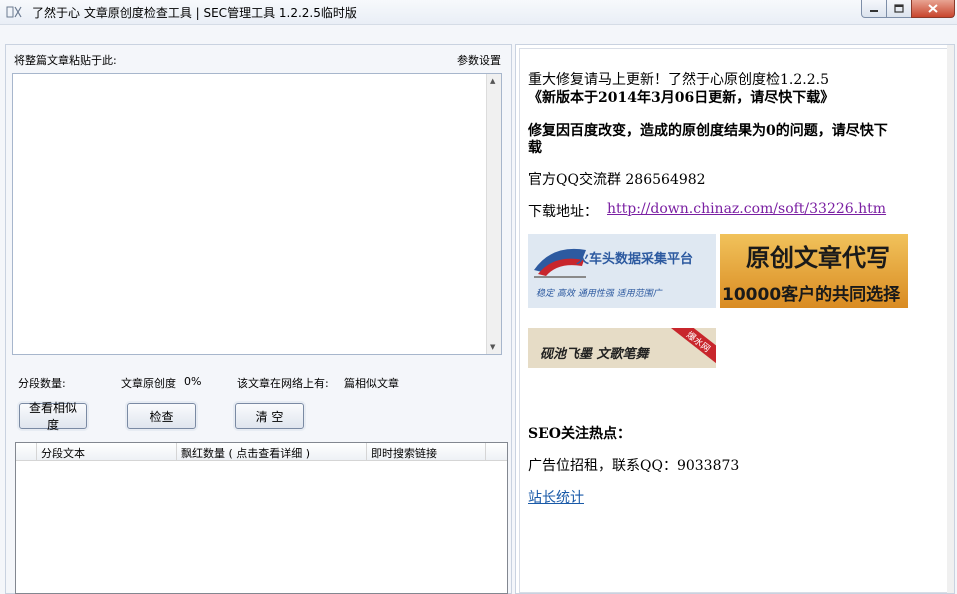  I want to click on close-button, so click(933, 9).